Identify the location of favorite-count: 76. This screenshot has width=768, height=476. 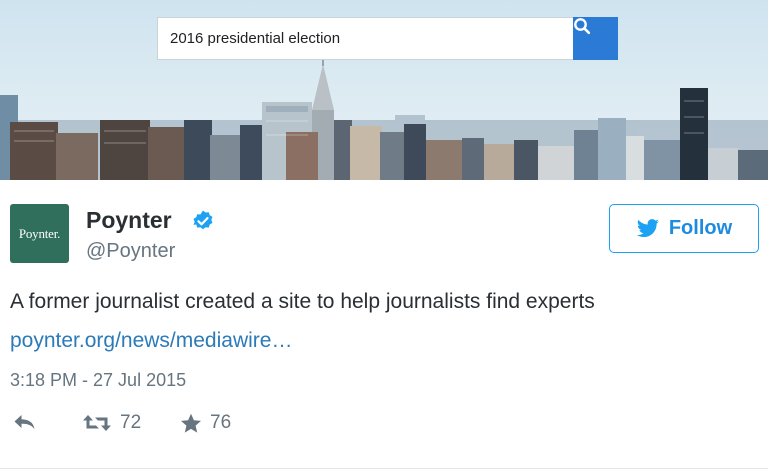
(221, 422).